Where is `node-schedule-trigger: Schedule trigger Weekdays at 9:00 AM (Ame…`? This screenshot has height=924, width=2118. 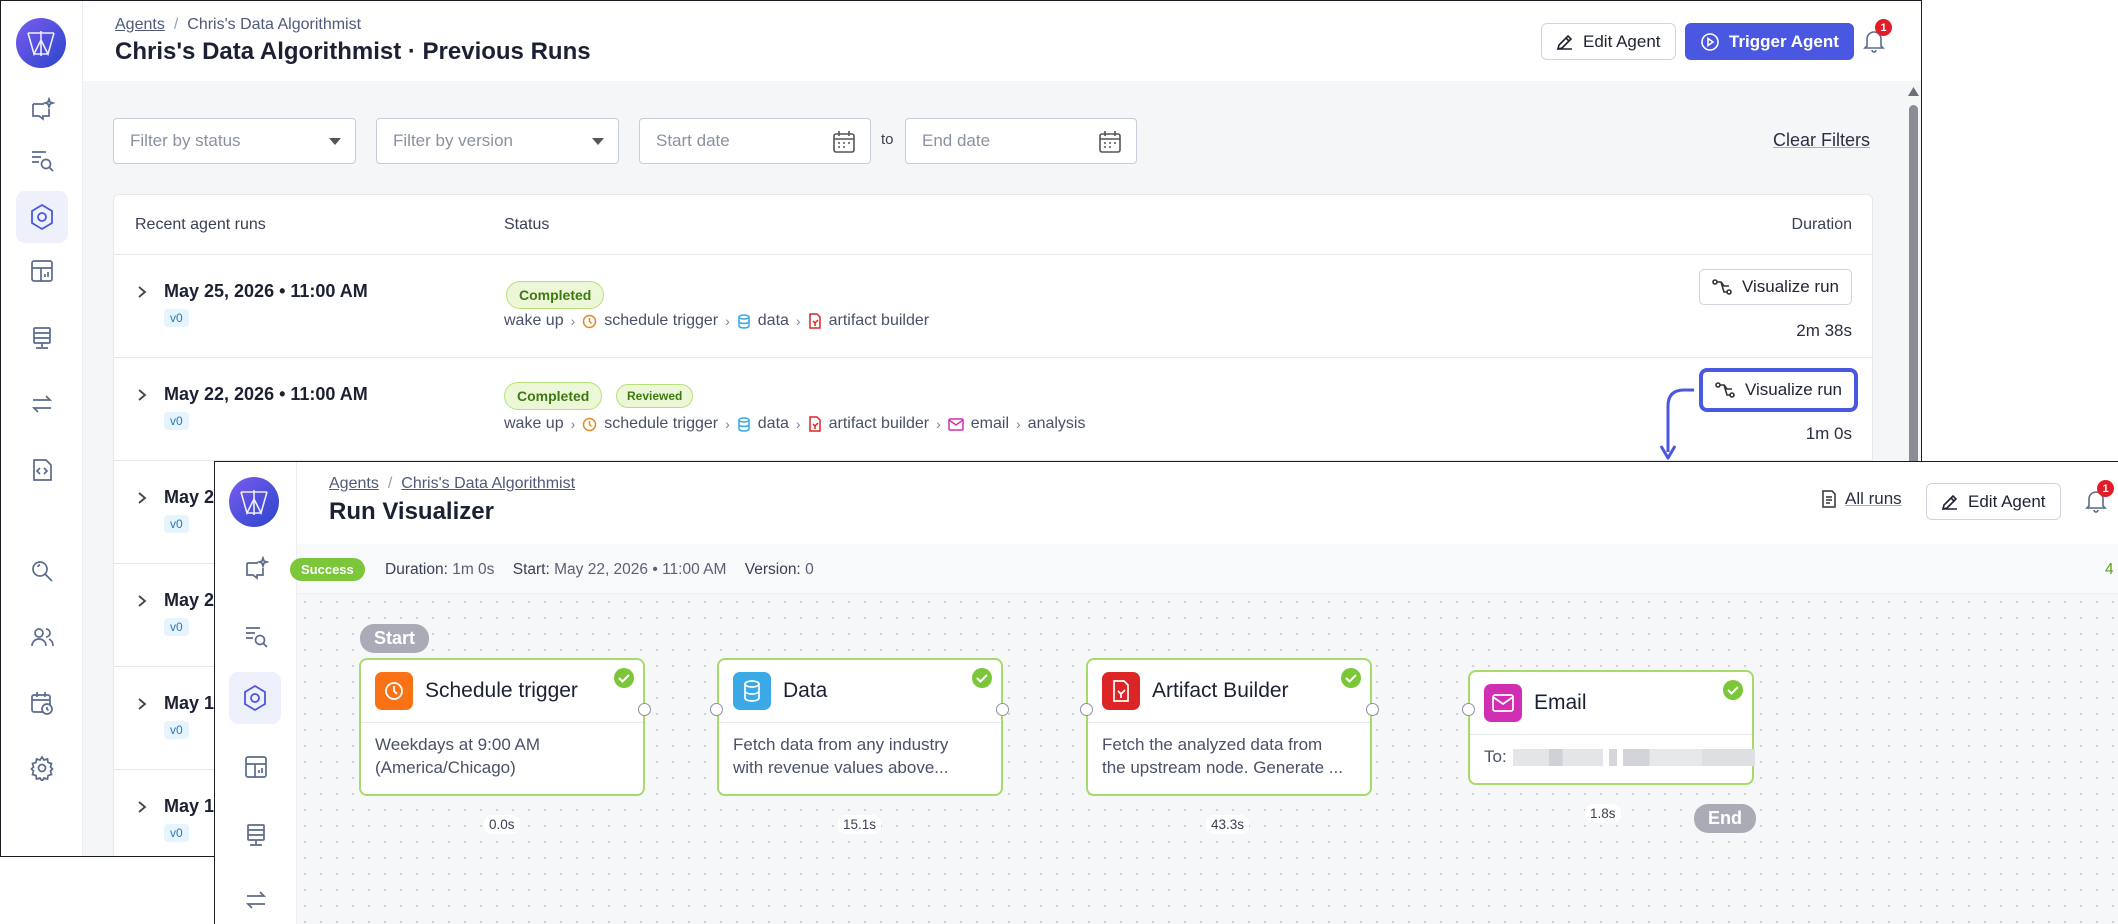 node-schedule-trigger: Schedule trigger Weekdays at 9:00 AM (Ame… is located at coordinates (502, 727).